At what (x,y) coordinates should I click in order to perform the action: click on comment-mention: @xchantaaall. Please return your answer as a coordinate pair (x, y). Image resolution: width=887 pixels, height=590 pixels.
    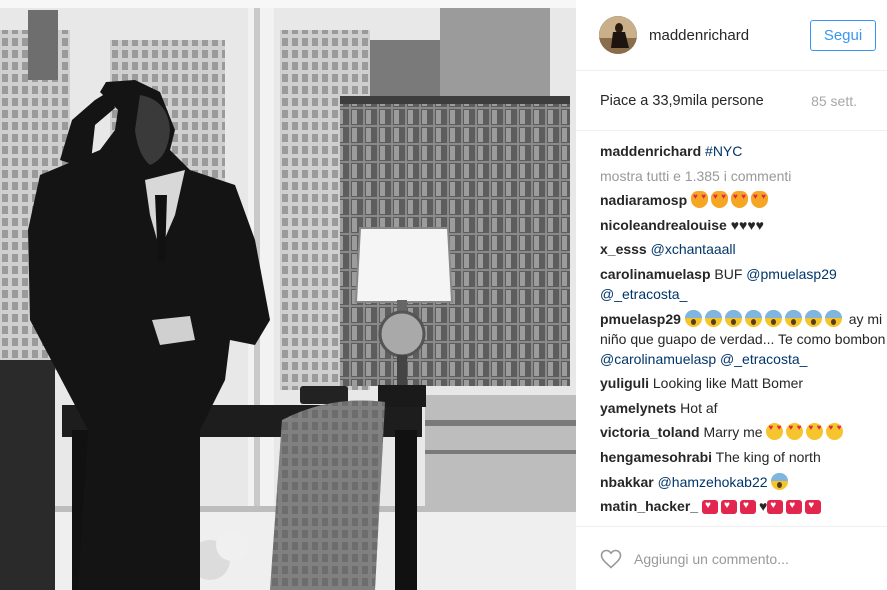
    Looking at the image, I should click on (693, 249).